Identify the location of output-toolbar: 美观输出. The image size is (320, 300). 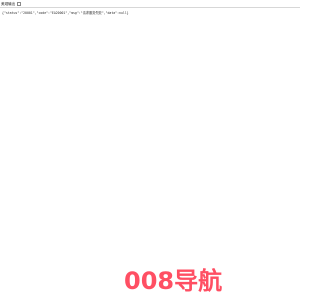
(150, 3).